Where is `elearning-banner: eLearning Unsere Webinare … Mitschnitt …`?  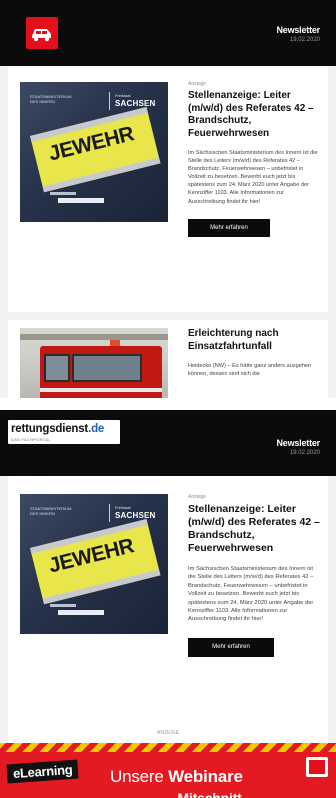 elearning-banner: eLearning Unsere Webinare … Mitschnitt … is located at coordinates (168, 770).